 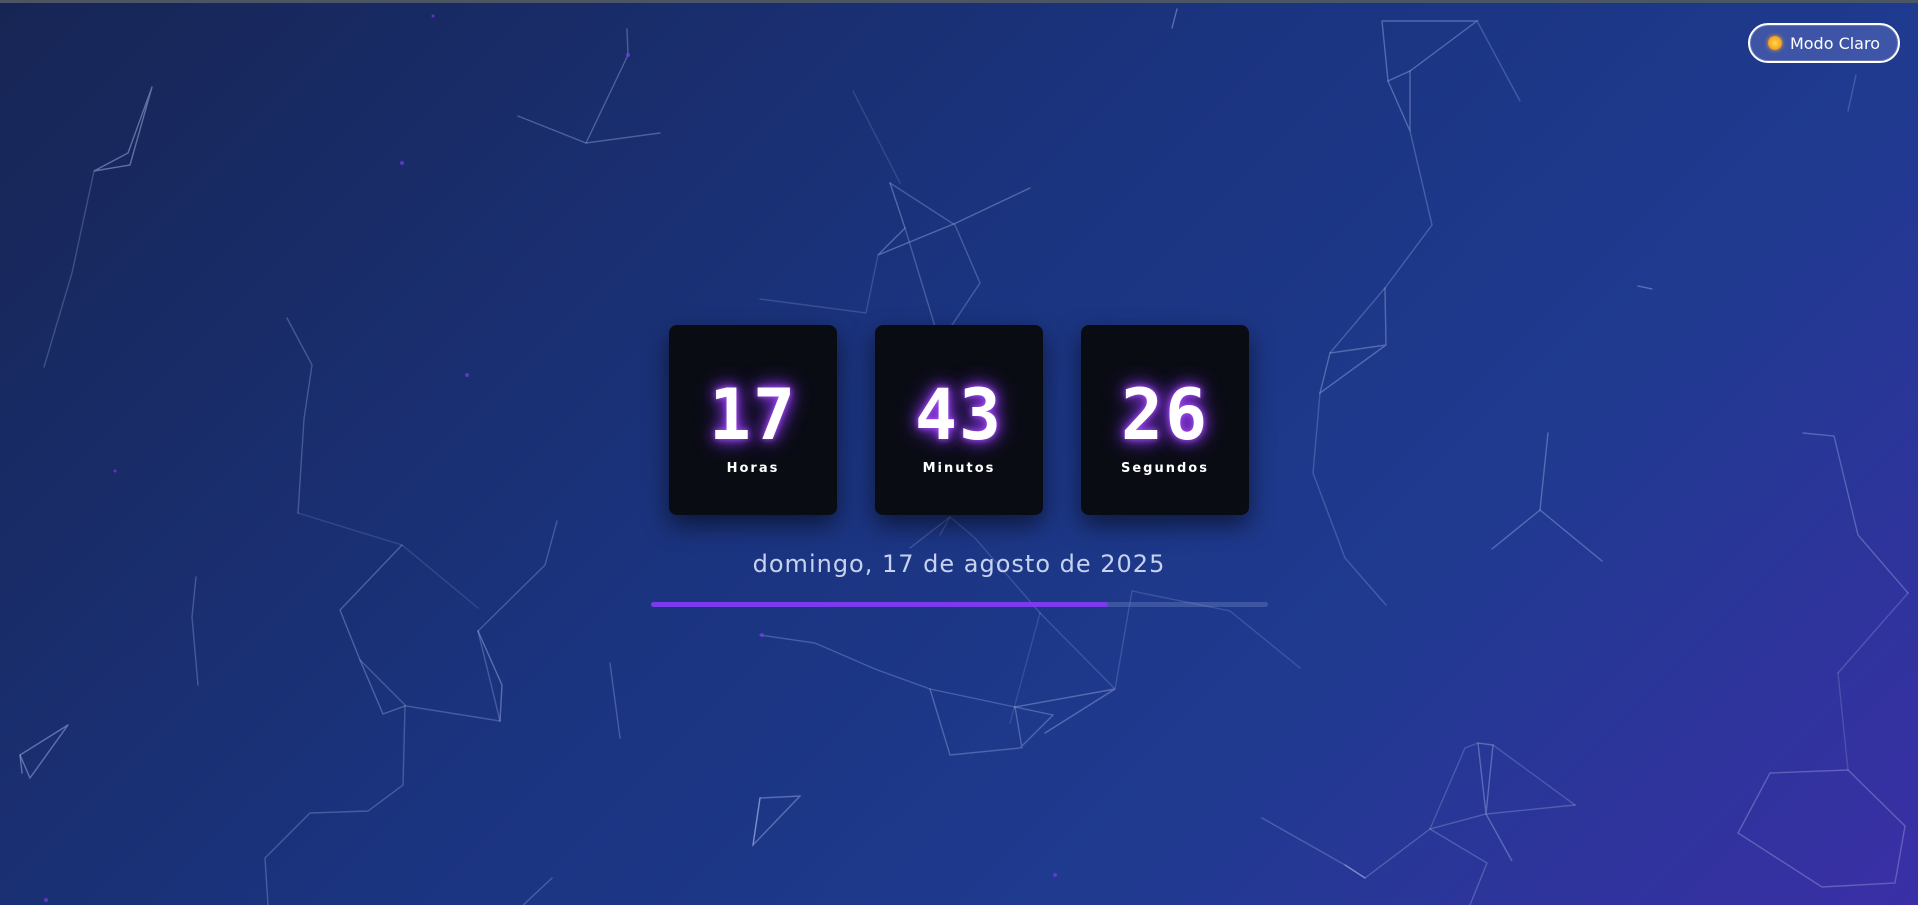 I want to click on day-progress-bar, so click(x=959, y=604).